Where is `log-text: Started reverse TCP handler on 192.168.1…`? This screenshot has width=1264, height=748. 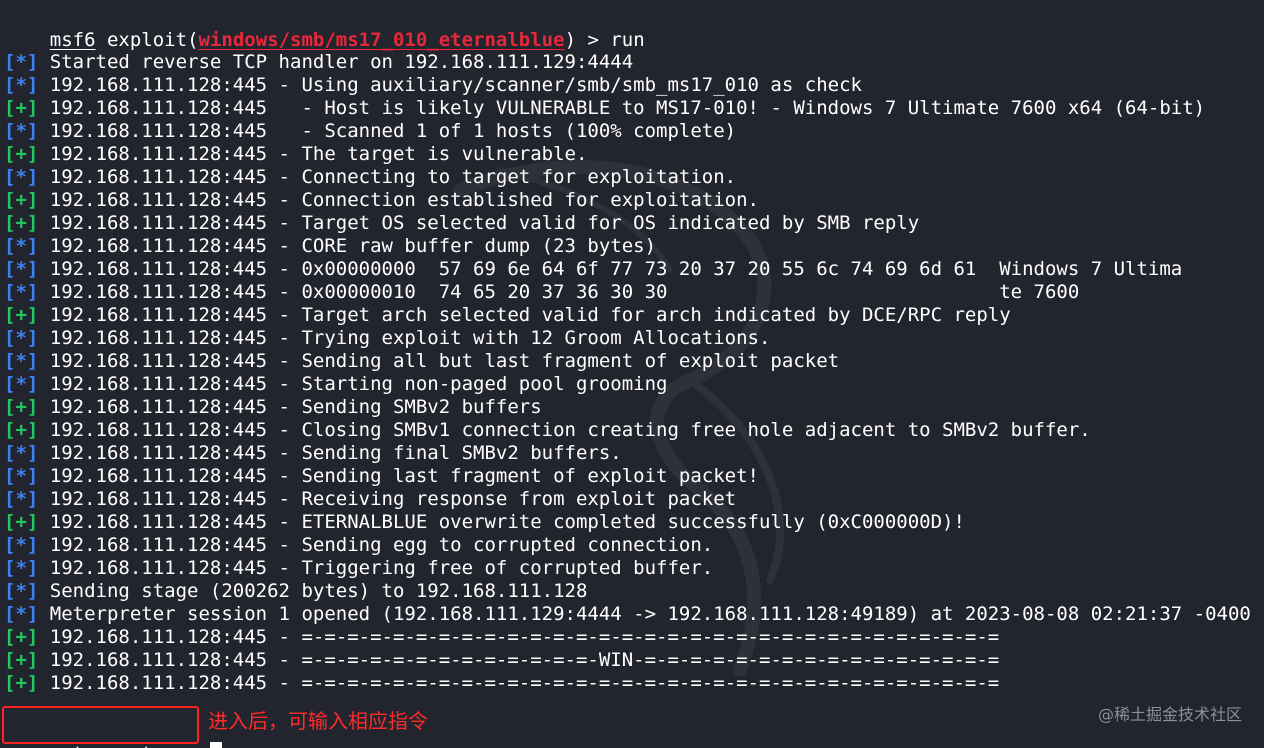 log-text: Started reverse TCP handler on 192.168.1… is located at coordinates (341, 62).